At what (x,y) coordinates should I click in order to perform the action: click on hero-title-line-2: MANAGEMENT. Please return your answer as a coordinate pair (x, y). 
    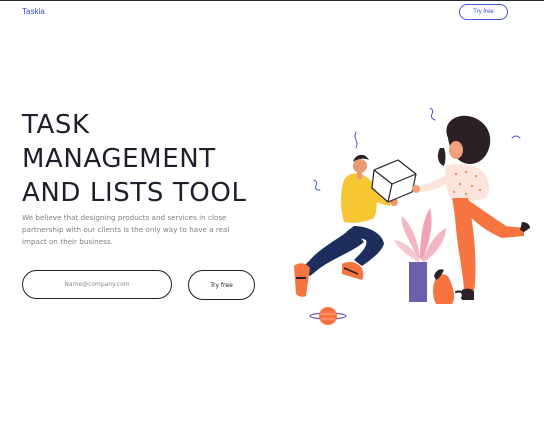
    Looking at the image, I should click on (119, 159).